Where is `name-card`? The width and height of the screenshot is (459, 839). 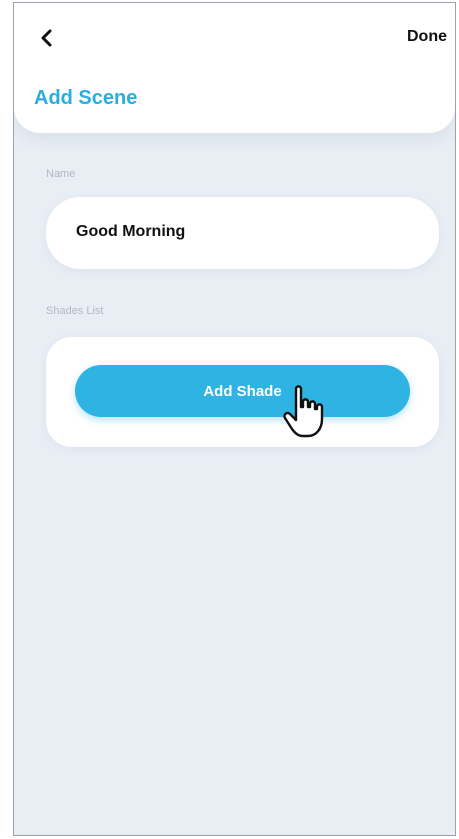
name-card is located at coordinates (242, 233).